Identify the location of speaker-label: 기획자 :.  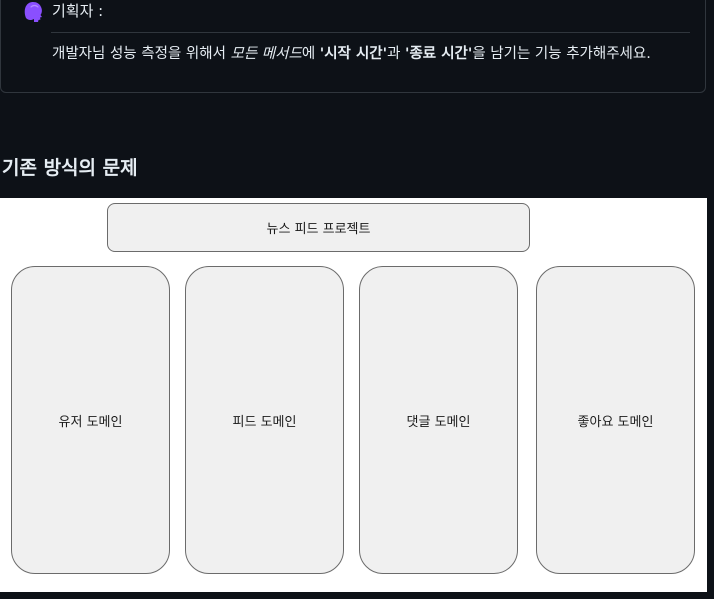
(78, 11).